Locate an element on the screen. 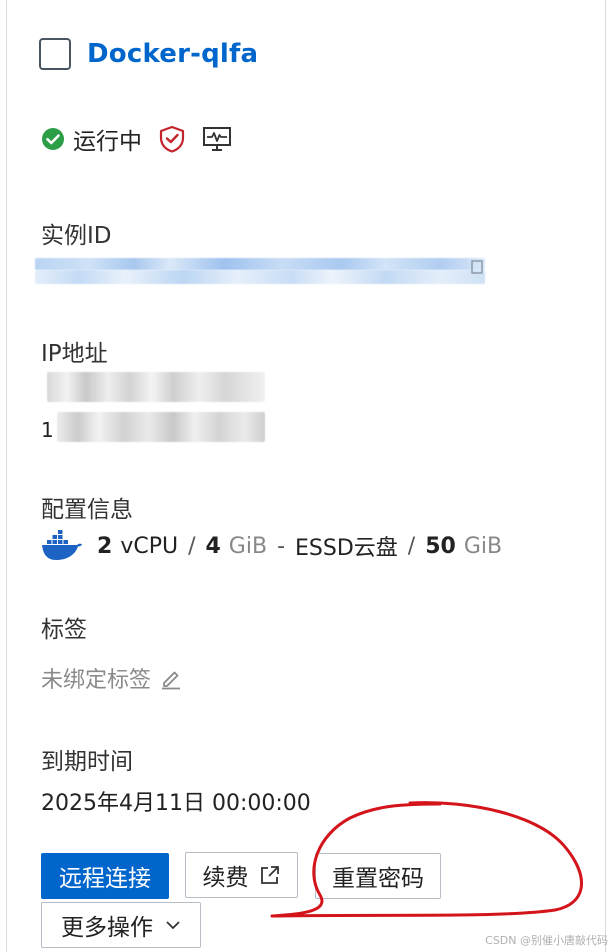 This screenshot has height=952, width=614. ip-label: IP地址 is located at coordinates (74, 354).